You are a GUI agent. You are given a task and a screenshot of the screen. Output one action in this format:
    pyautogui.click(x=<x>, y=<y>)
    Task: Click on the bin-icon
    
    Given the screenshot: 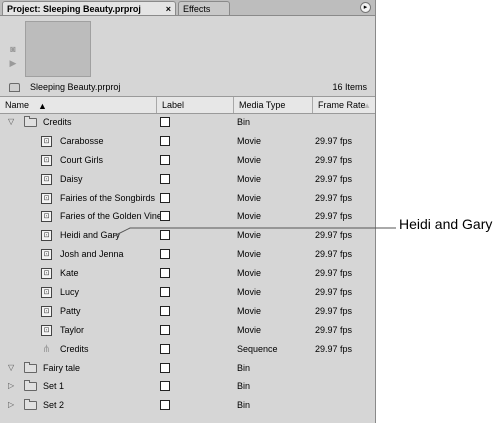 What is the action you would take?
    pyautogui.click(x=14, y=87)
    